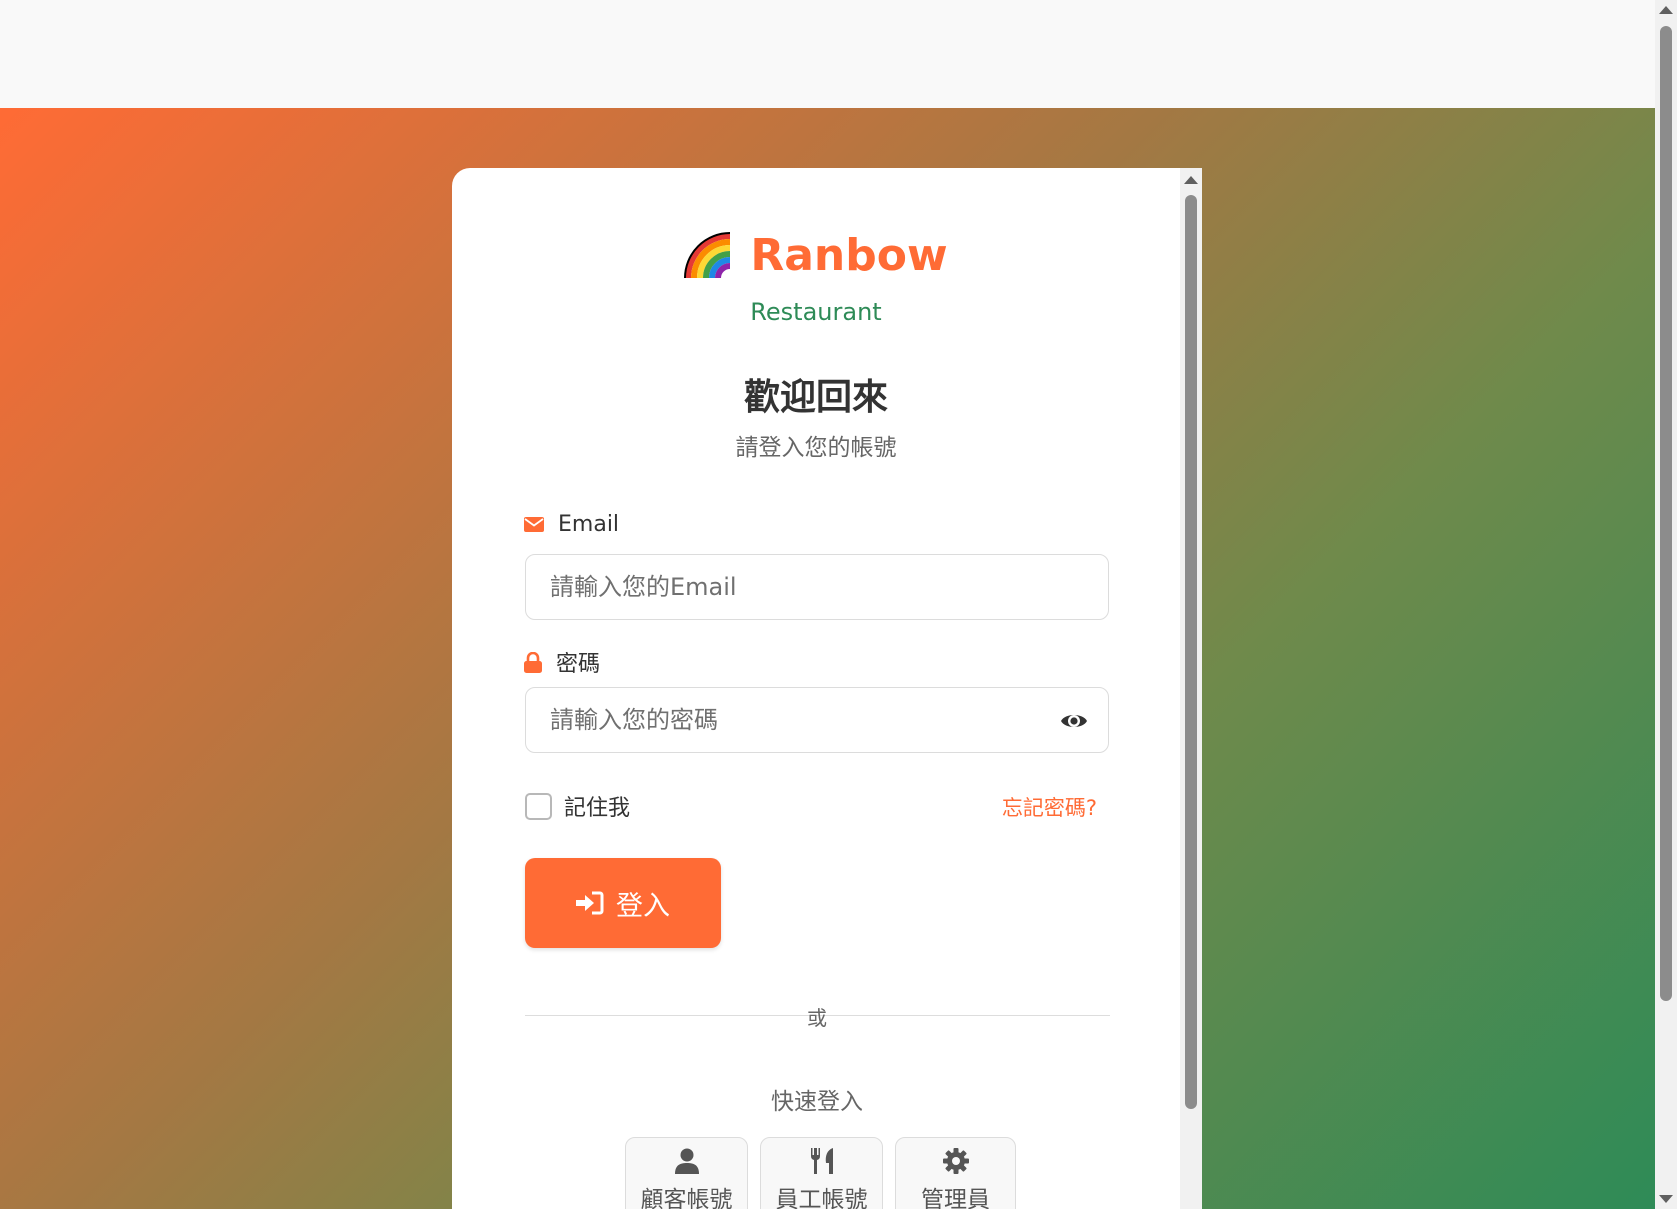 The width and height of the screenshot is (1677, 1209). I want to click on brand-header: Ranbow, so click(816, 255).